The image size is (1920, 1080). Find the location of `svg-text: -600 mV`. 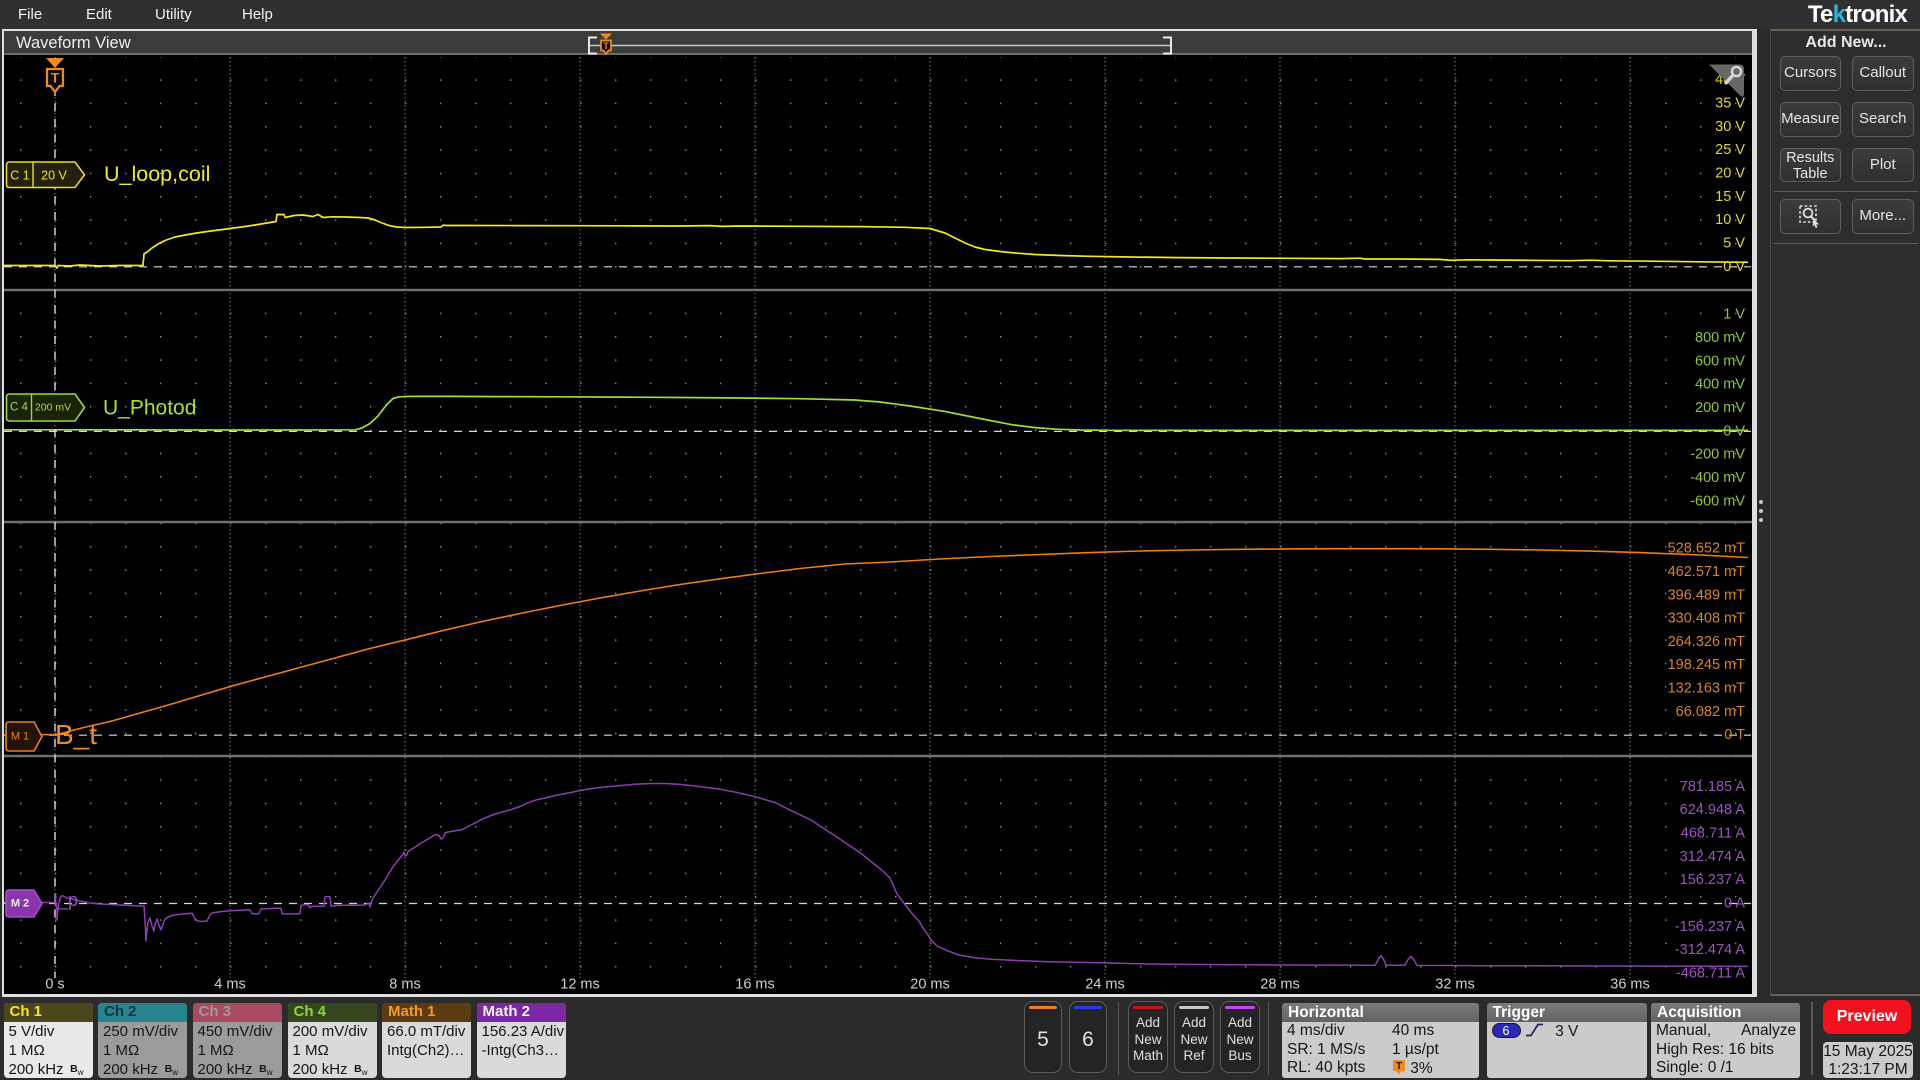

svg-text: -600 mV is located at coordinates (1717, 501).